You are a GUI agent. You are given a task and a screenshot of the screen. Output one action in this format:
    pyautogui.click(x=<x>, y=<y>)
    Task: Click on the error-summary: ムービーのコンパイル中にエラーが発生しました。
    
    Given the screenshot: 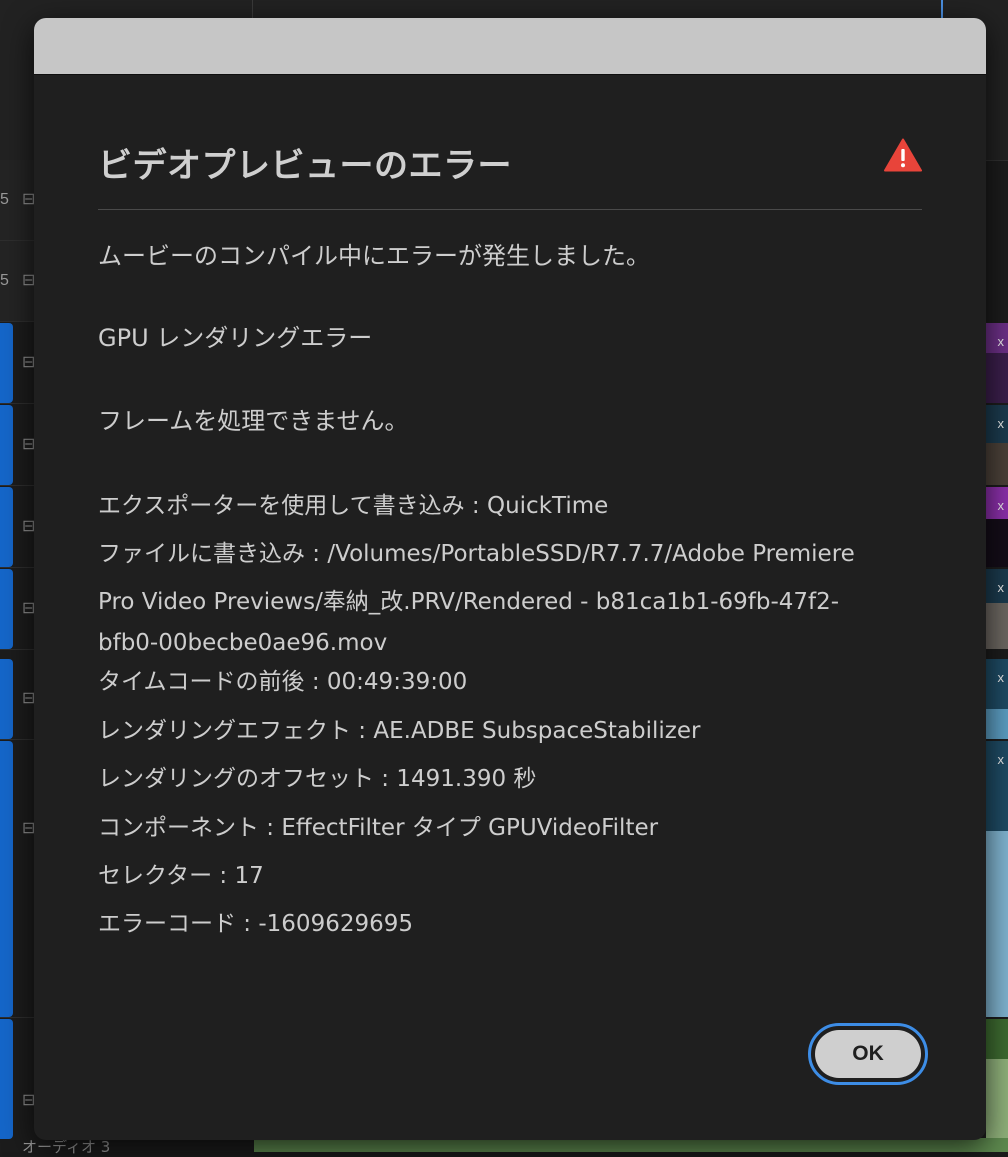 What is the action you would take?
    pyautogui.click(x=374, y=256)
    